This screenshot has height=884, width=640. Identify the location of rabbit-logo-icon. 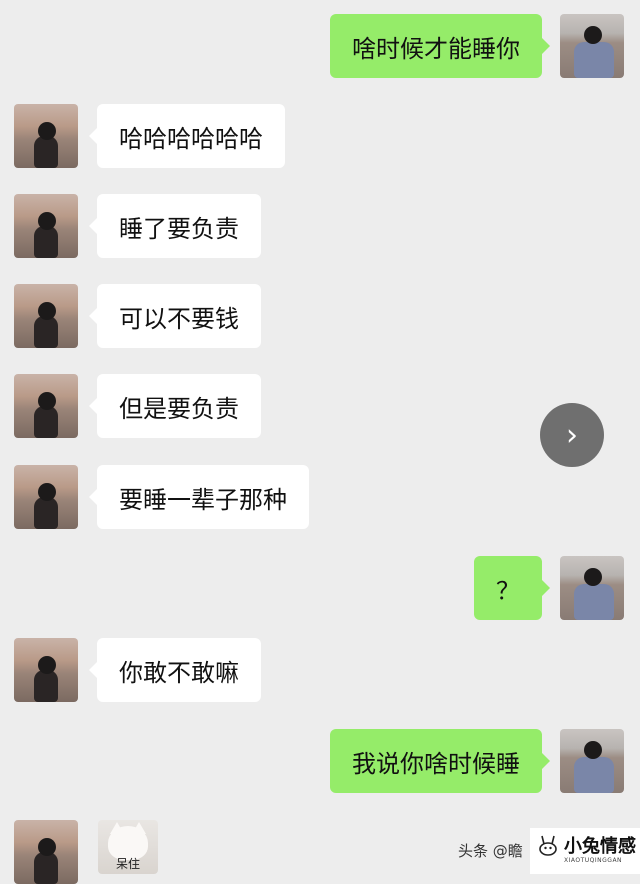
(548, 845).